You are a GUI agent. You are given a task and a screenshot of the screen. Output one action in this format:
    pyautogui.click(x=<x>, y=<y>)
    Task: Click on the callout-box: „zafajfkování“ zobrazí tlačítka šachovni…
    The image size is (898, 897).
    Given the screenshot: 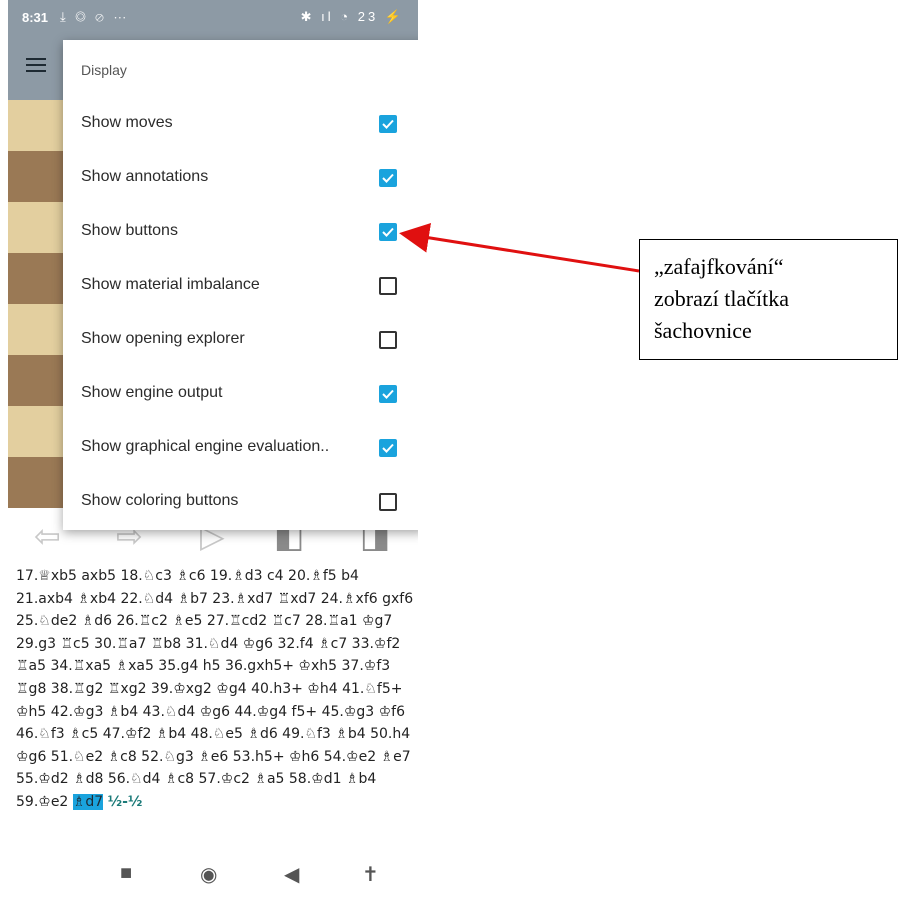 What is the action you would take?
    pyautogui.click(x=768, y=299)
    